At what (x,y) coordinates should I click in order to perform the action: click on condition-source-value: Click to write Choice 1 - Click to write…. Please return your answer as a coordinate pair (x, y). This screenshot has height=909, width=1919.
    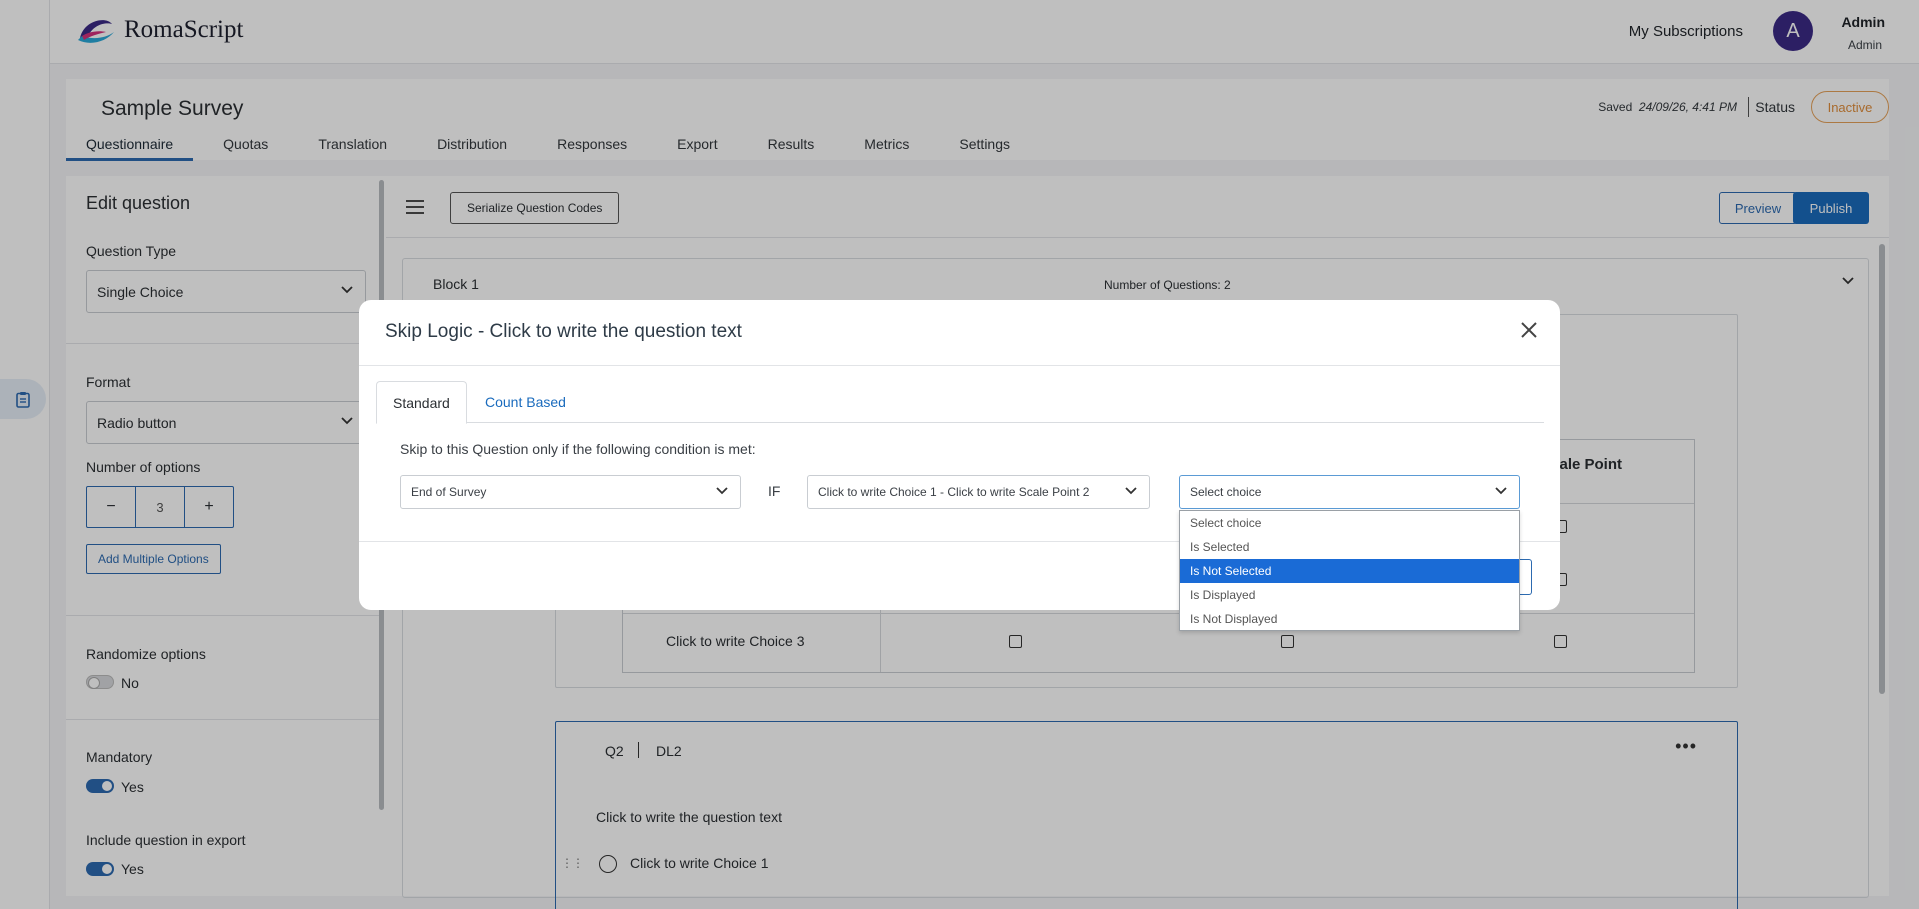
    Looking at the image, I should click on (954, 492).